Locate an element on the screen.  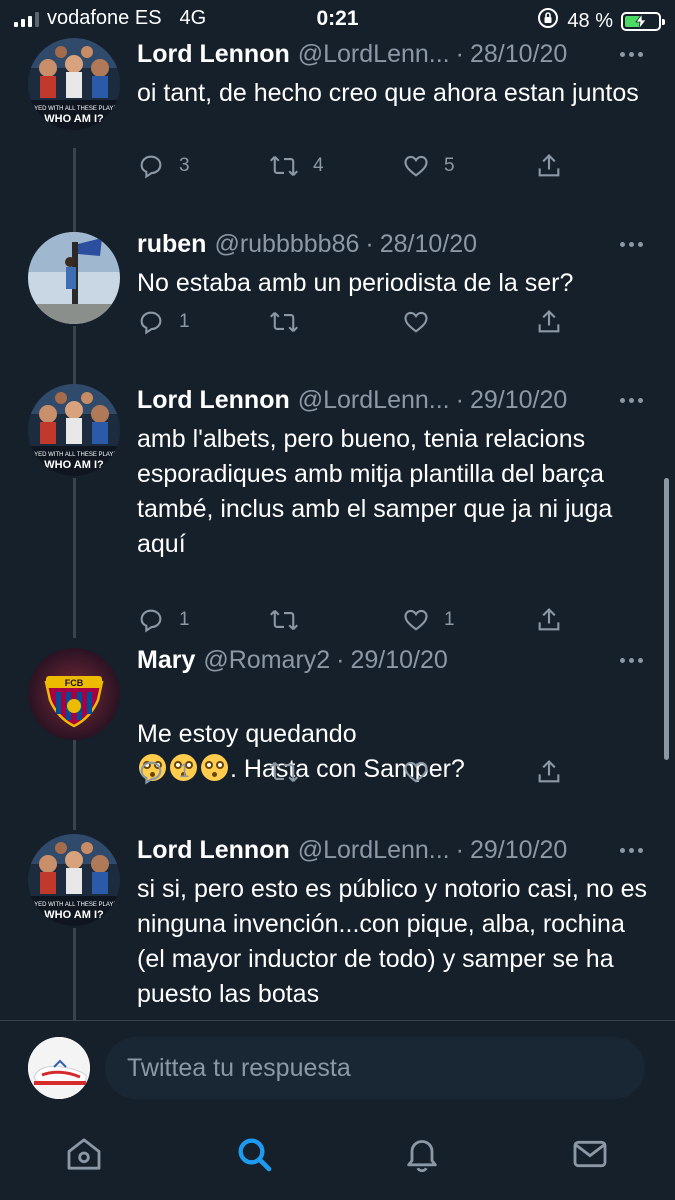
avatar is located at coordinates (74, 278).